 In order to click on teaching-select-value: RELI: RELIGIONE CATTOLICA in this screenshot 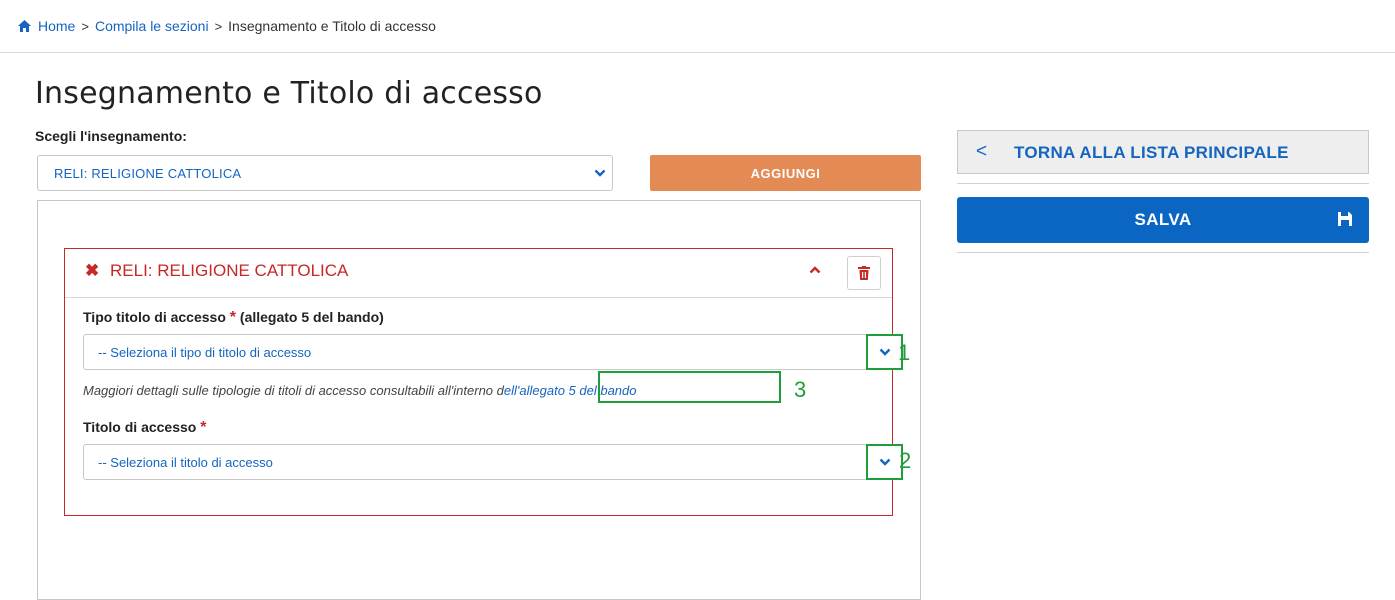, I will do `click(148, 173)`.